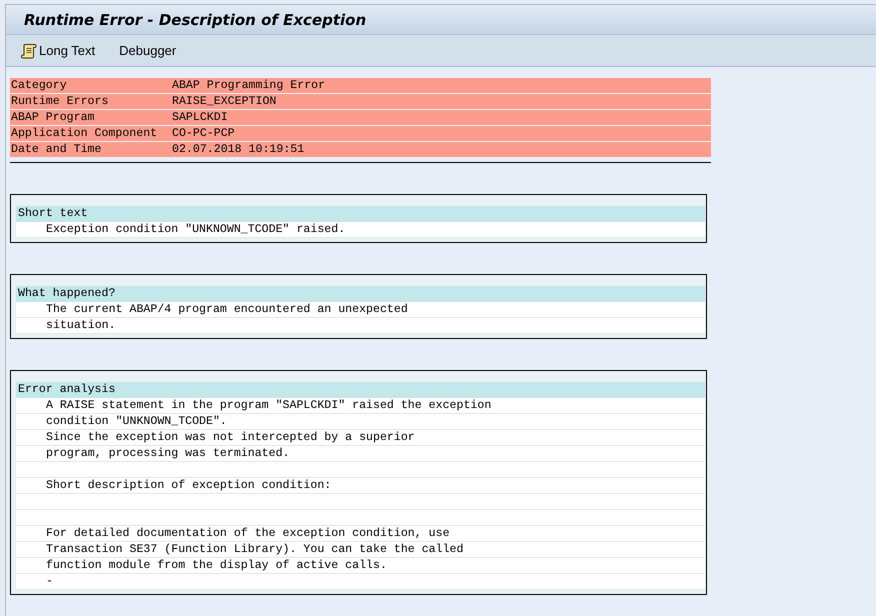  What do you see at coordinates (58, 50) in the screenshot?
I see `toolbar-button: Long Text` at bounding box center [58, 50].